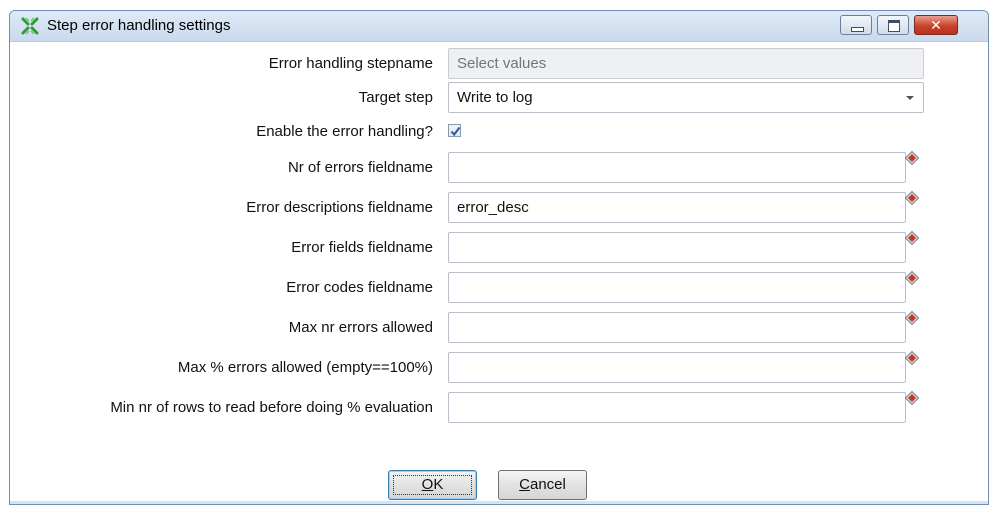 The width and height of the screenshot is (997, 519). Describe the element at coordinates (344, 131) in the screenshot. I see `enable-label: Enable the error handling?` at that location.